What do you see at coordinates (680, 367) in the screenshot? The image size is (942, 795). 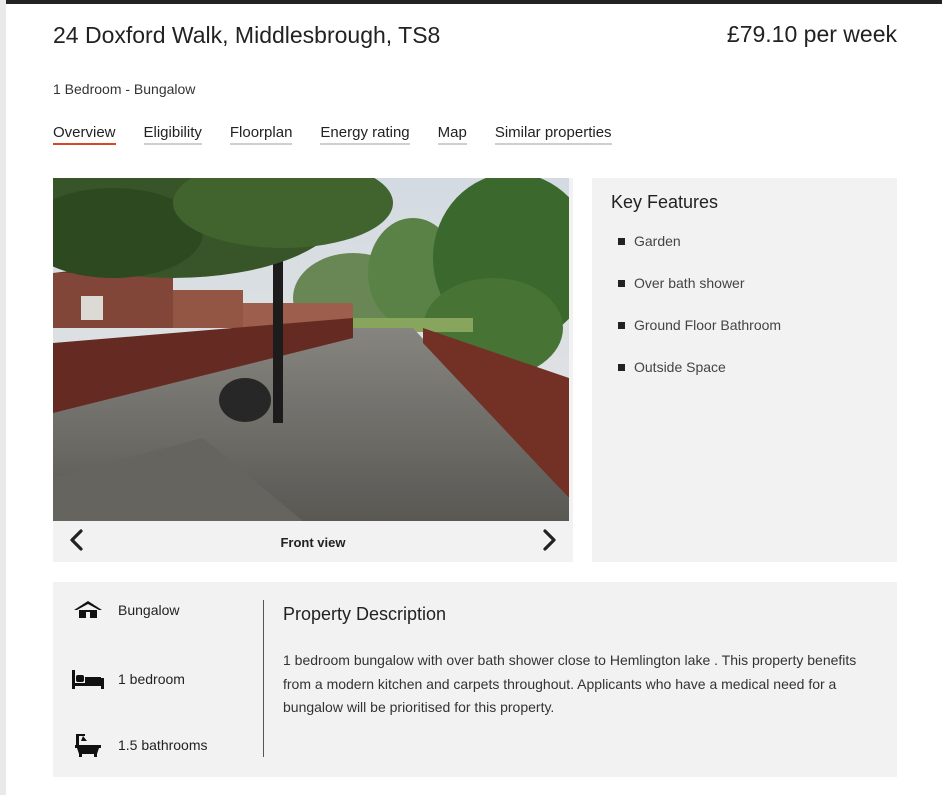 I see `key-feature-label: Outside Space` at bounding box center [680, 367].